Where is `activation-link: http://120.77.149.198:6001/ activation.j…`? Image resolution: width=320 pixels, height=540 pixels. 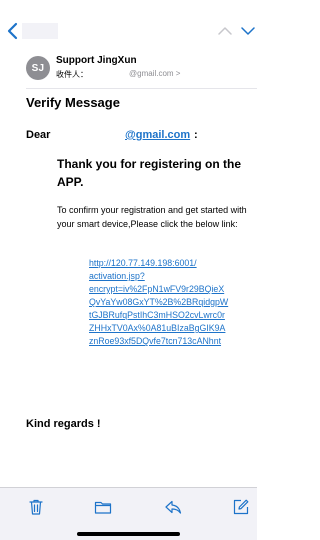
activation-link: http://120.77.149.198:6001/ activation.j… is located at coordinates (172, 302).